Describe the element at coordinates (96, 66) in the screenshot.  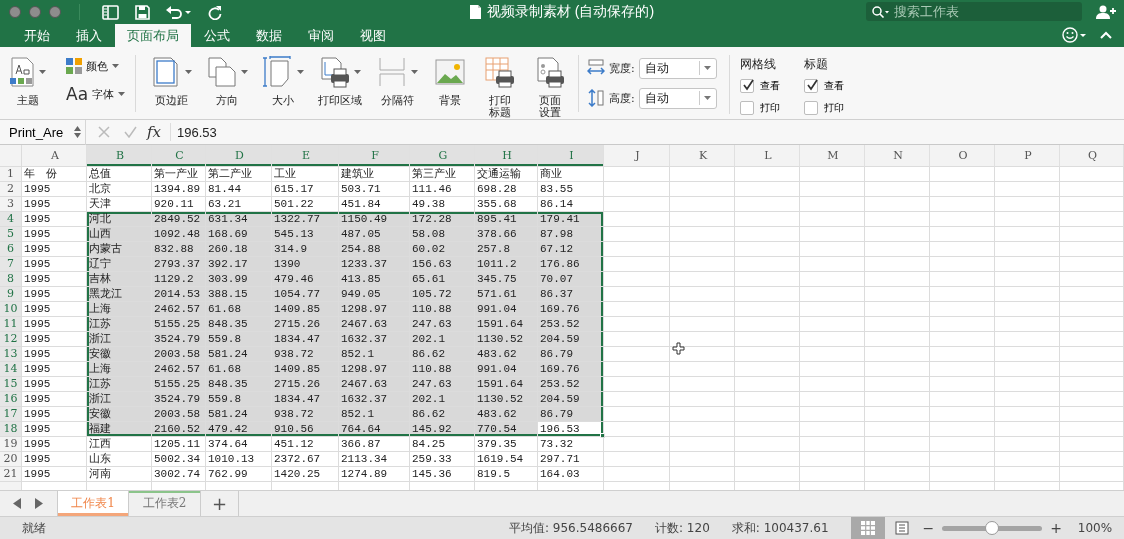
I see `colors-button: 颜色` at that location.